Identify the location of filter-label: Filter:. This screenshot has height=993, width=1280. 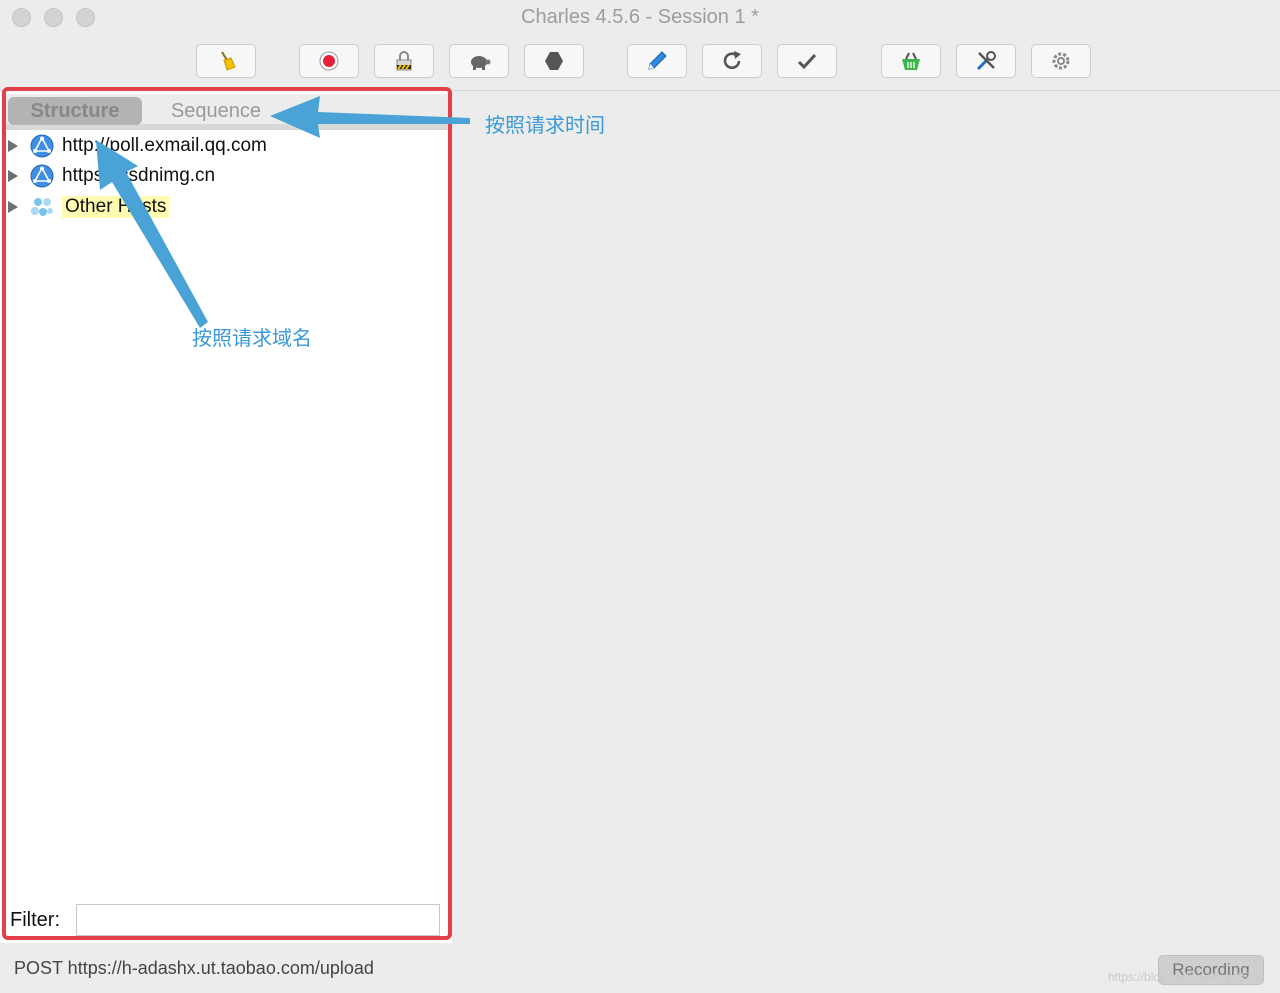
(35, 920).